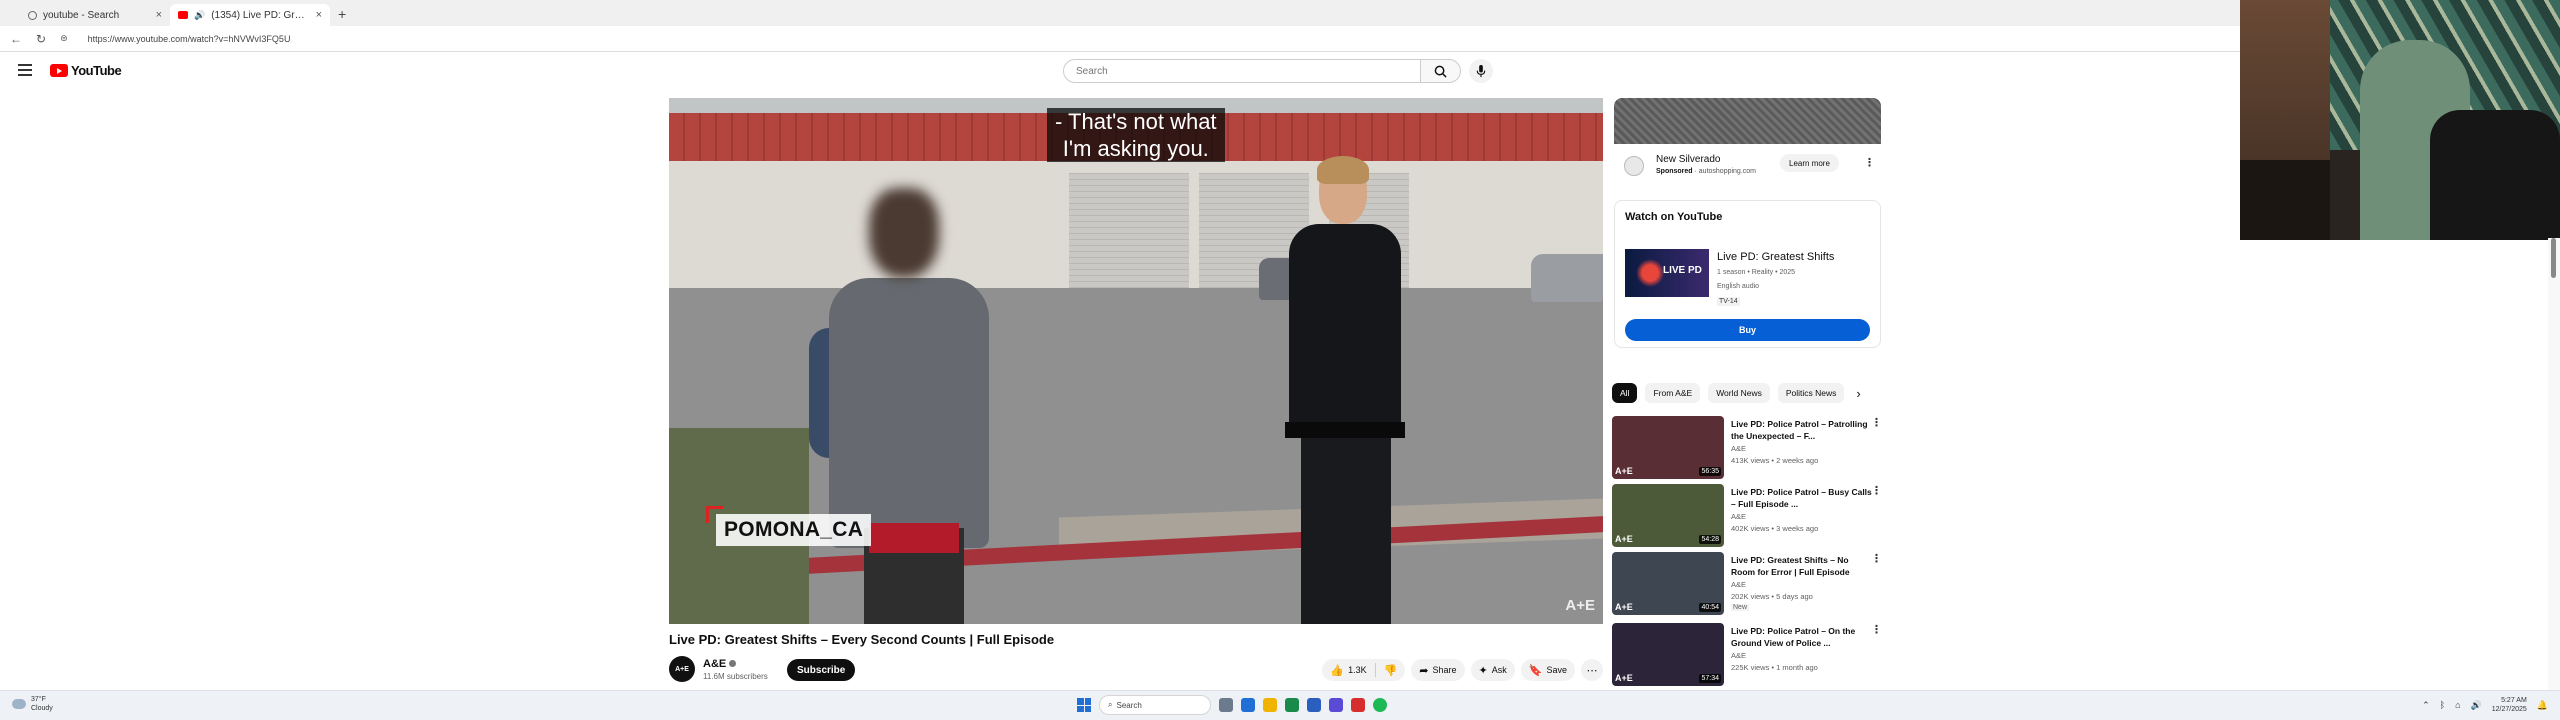 Image resolution: width=2560 pixels, height=720 pixels. Describe the element at coordinates (86, 70) in the screenshot. I see `youtube-logo: YouTube` at that location.